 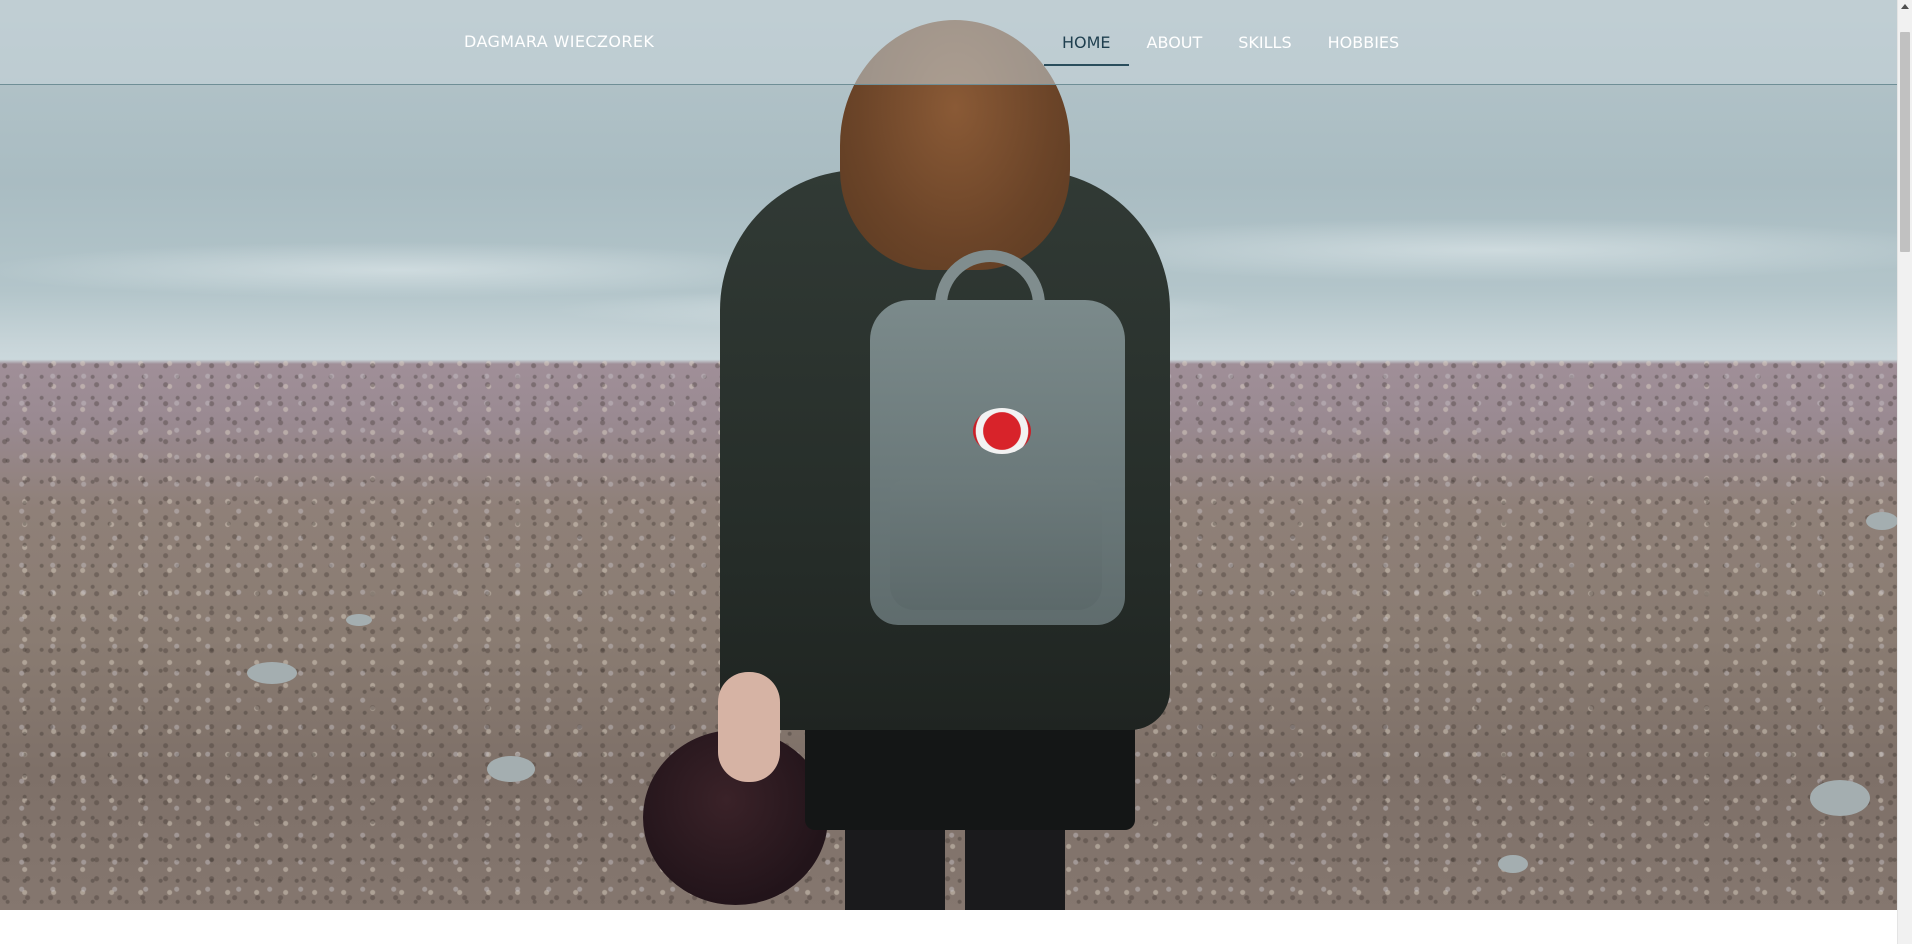 What do you see at coordinates (749, 727) in the screenshot?
I see `hand` at bounding box center [749, 727].